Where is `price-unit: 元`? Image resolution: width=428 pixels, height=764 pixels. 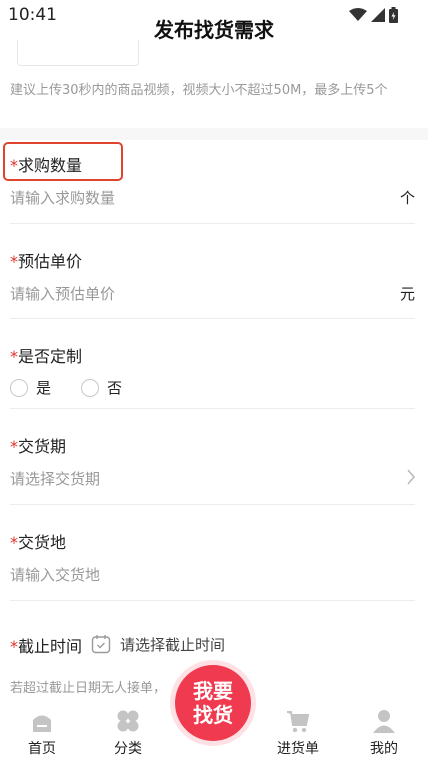
price-unit: 元 is located at coordinates (407, 294).